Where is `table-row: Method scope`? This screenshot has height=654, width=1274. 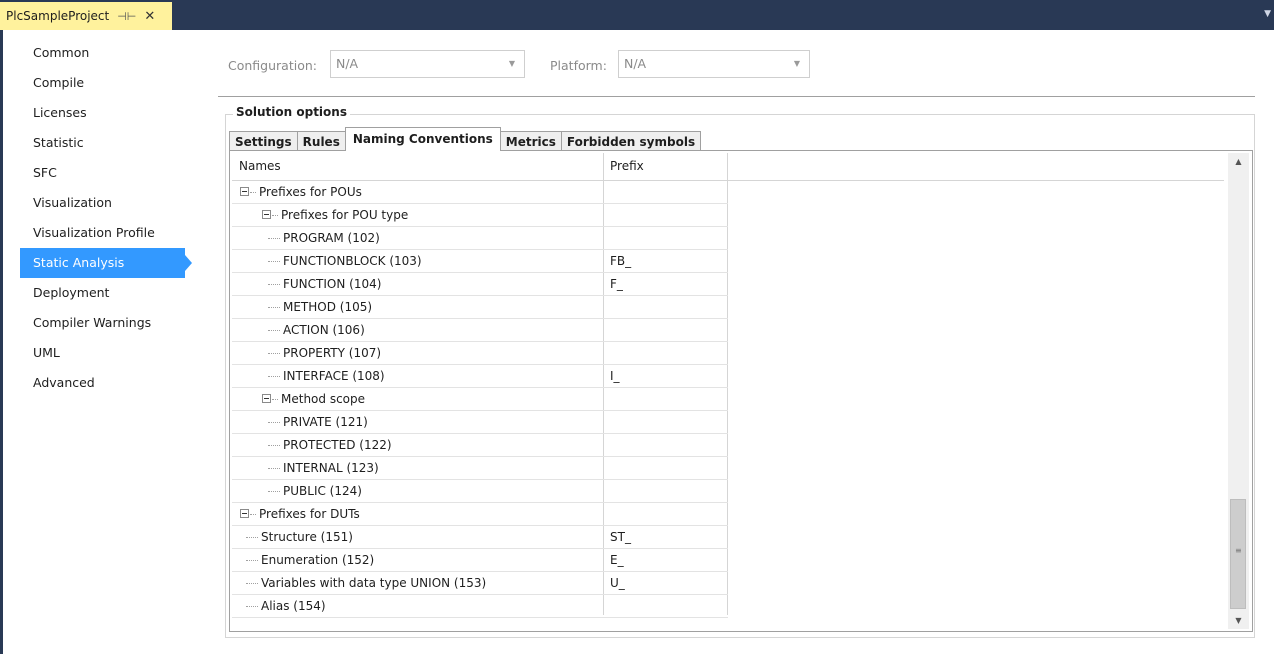
table-row: Method scope is located at coordinates (480, 399).